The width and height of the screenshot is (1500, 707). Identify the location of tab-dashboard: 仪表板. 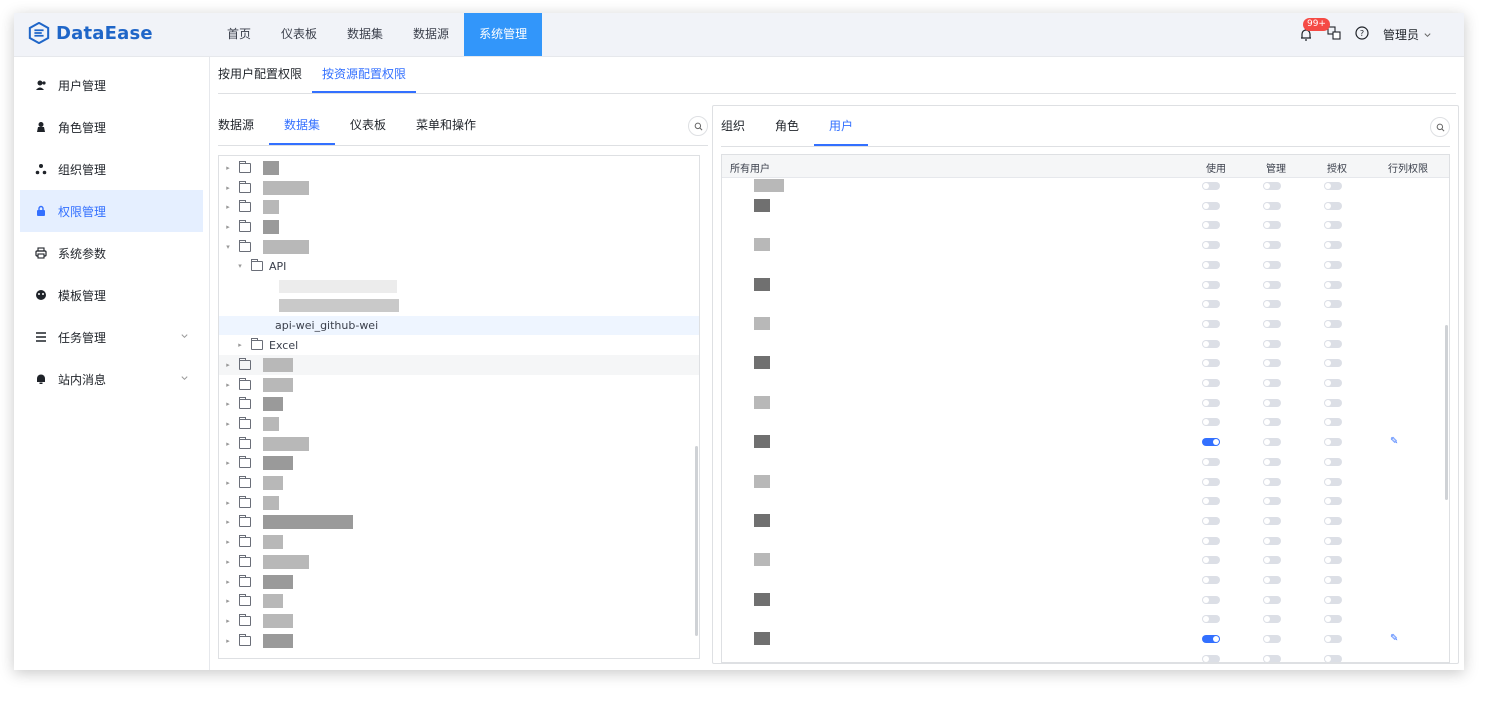
(368, 124).